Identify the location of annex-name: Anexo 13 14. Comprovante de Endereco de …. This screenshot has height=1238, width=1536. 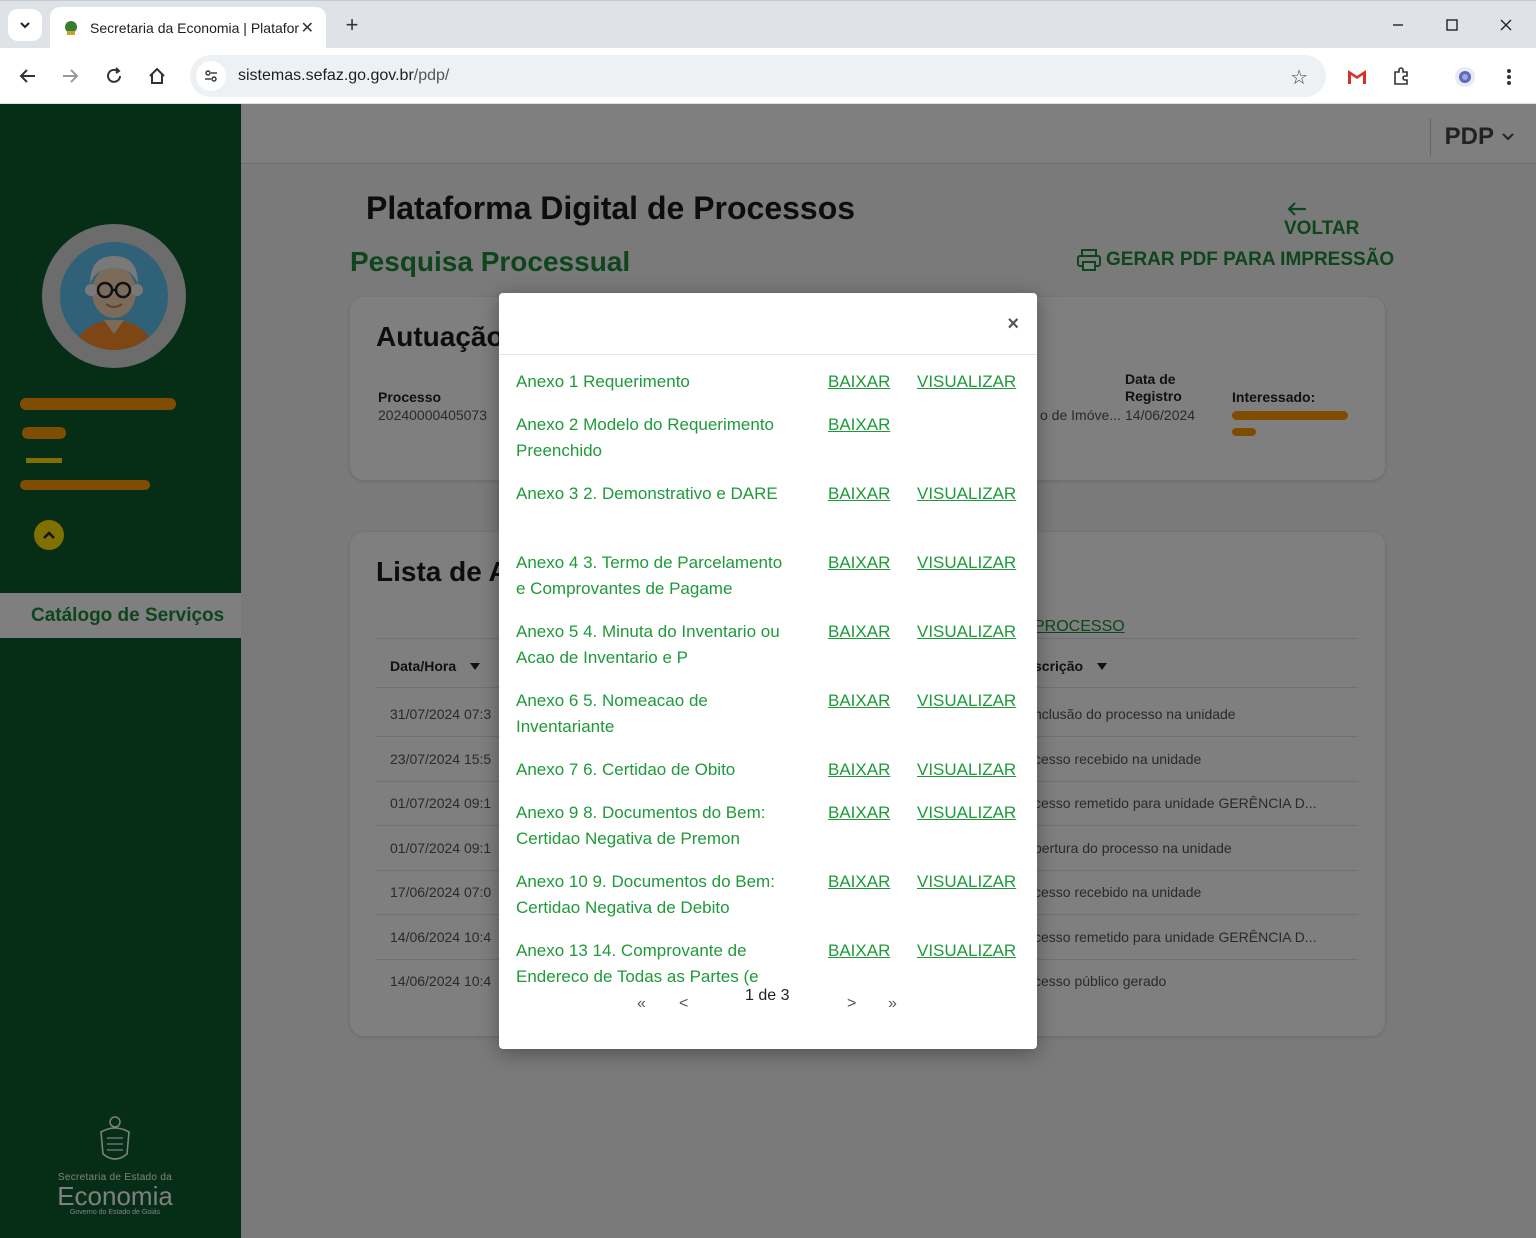
(637, 963).